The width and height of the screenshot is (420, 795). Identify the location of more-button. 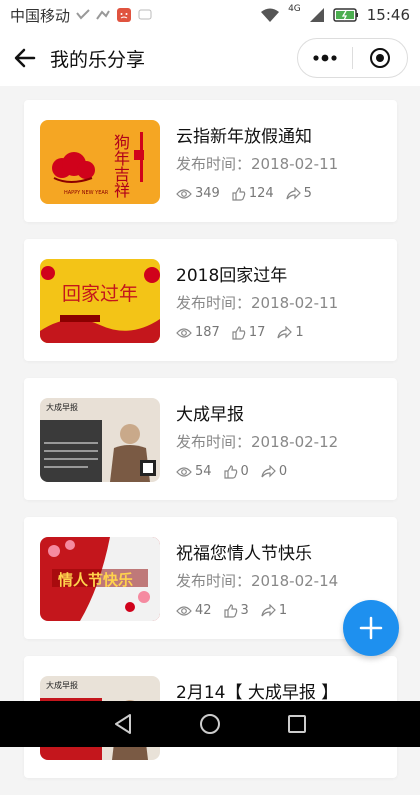
(325, 58).